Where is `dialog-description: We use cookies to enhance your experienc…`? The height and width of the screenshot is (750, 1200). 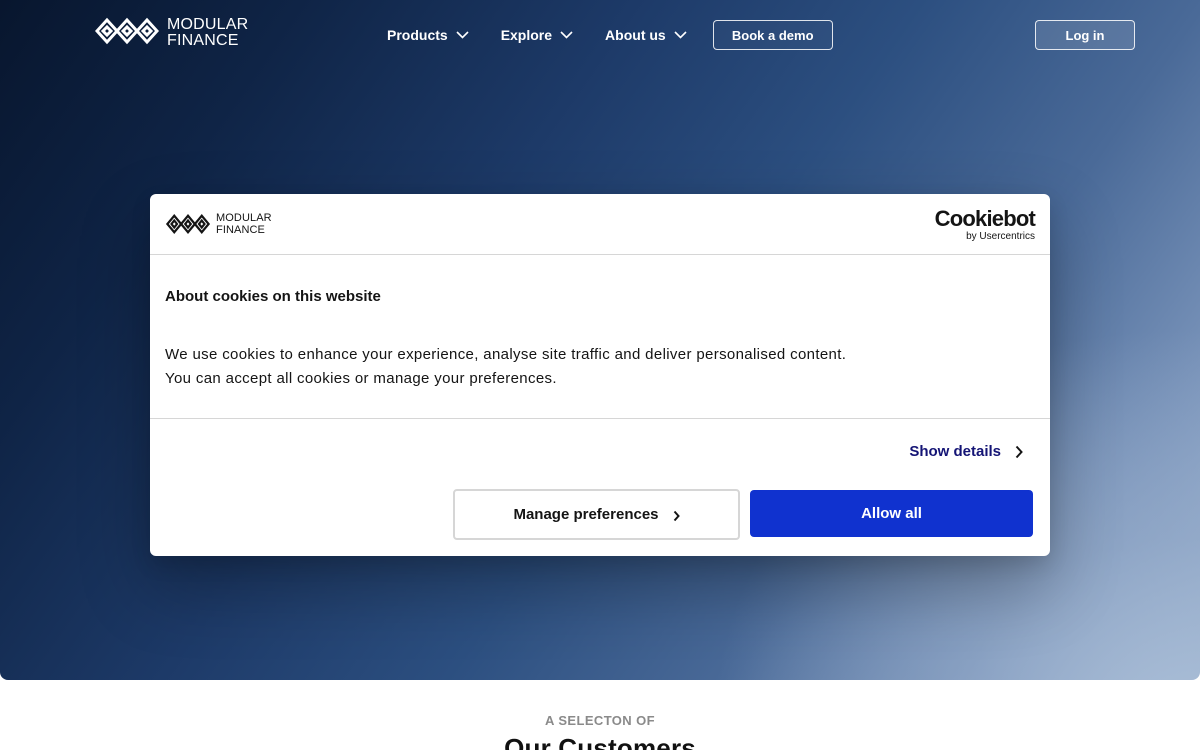
dialog-description: We use cookies to enhance your experienc… is located at coordinates (600, 367).